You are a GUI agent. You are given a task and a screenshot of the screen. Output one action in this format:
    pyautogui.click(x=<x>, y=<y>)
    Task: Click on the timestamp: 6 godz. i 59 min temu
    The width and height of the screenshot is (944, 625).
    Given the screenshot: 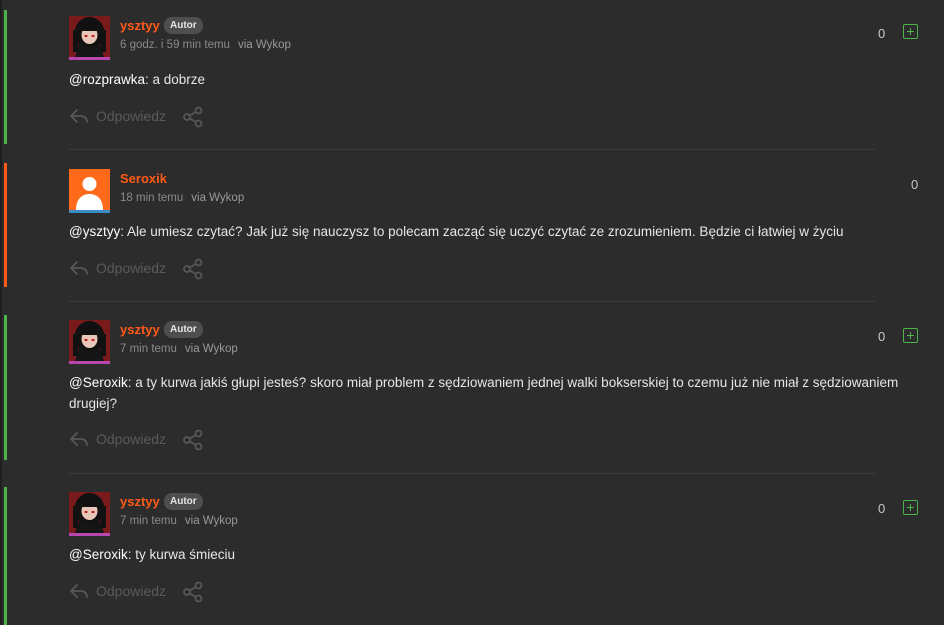 What is the action you would take?
    pyautogui.click(x=175, y=45)
    